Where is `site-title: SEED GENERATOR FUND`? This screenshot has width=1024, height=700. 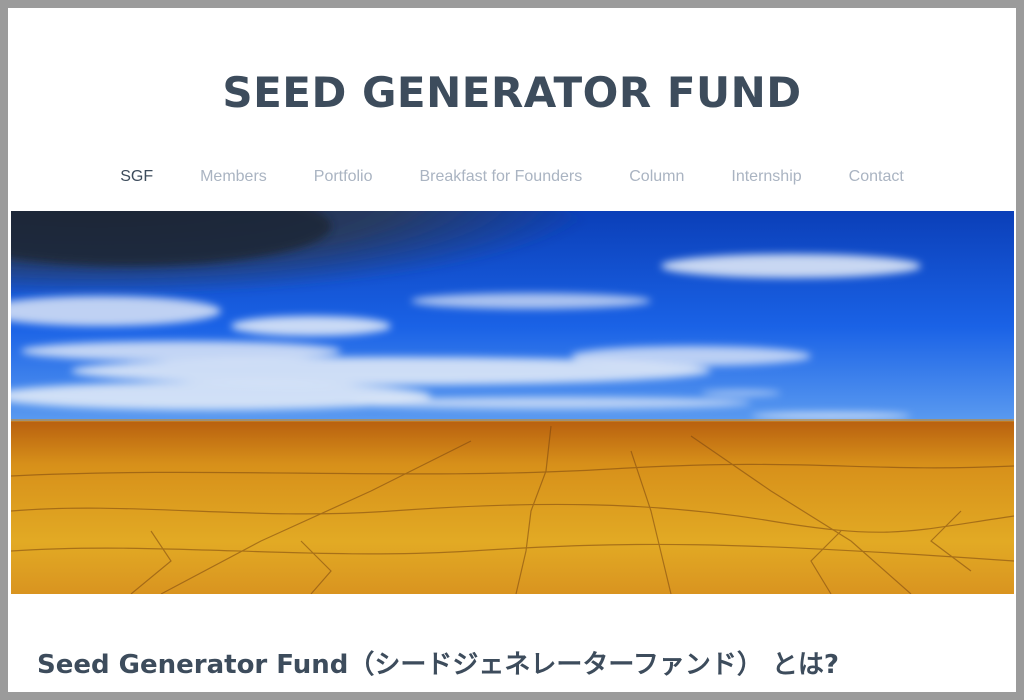
site-title: SEED GENERATOR FUND is located at coordinates (512, 92).